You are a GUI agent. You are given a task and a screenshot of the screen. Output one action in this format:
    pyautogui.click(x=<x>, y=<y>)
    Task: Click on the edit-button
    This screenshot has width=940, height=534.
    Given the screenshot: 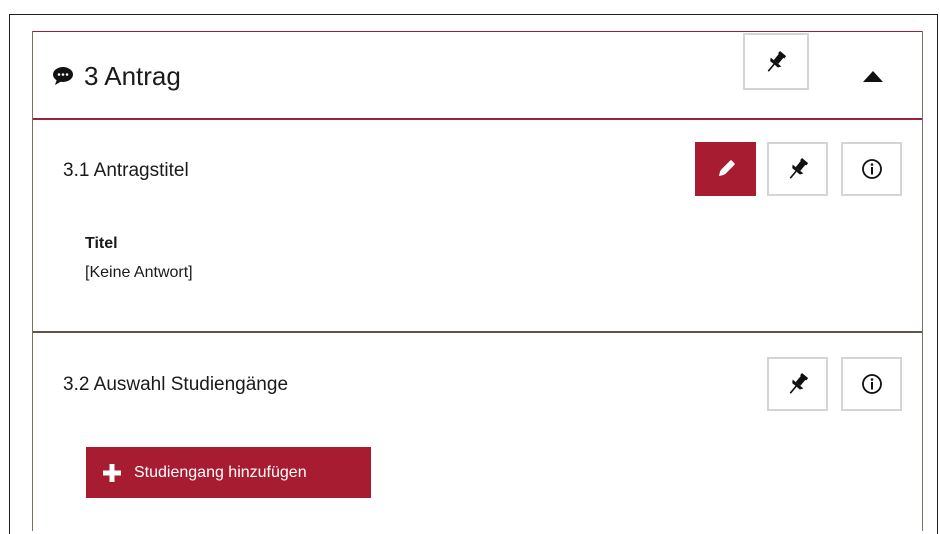 What is the action you would take?
    pyautogui.click(x=725, y=169)
    